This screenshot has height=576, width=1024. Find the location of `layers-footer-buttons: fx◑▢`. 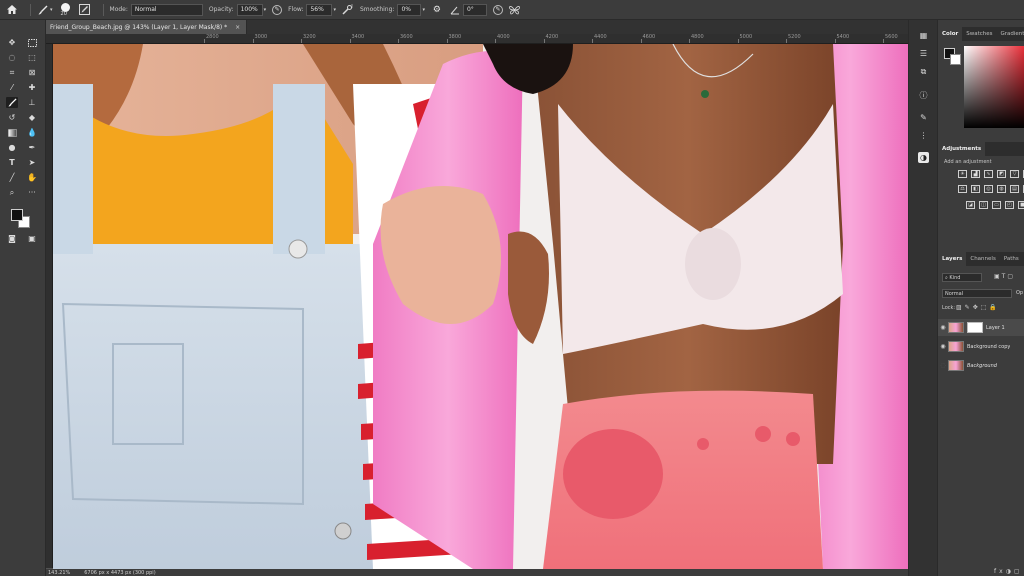

layers-footer-buttons: fx◑▢ is located at coordinates (1008, 571).